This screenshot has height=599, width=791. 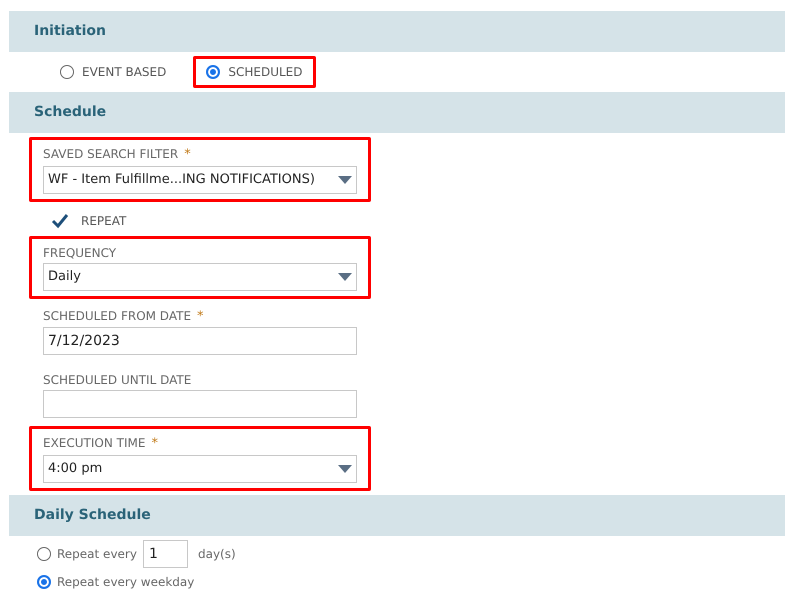 What do you see at coordinates (97, 554) in the screenshot?
I see `radio-label: Repeat every` at bounding box center [97, 554].